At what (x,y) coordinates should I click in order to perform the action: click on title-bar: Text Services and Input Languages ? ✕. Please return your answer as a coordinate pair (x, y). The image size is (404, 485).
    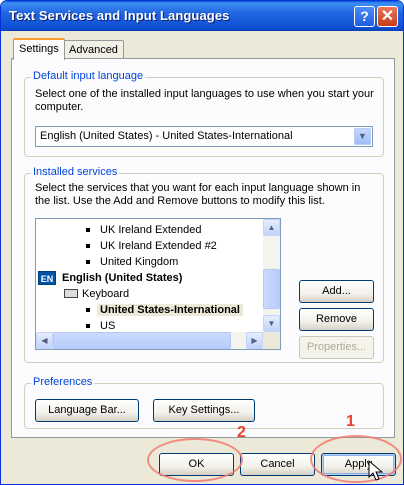
    Looking at the image, I should click on (202, 16).